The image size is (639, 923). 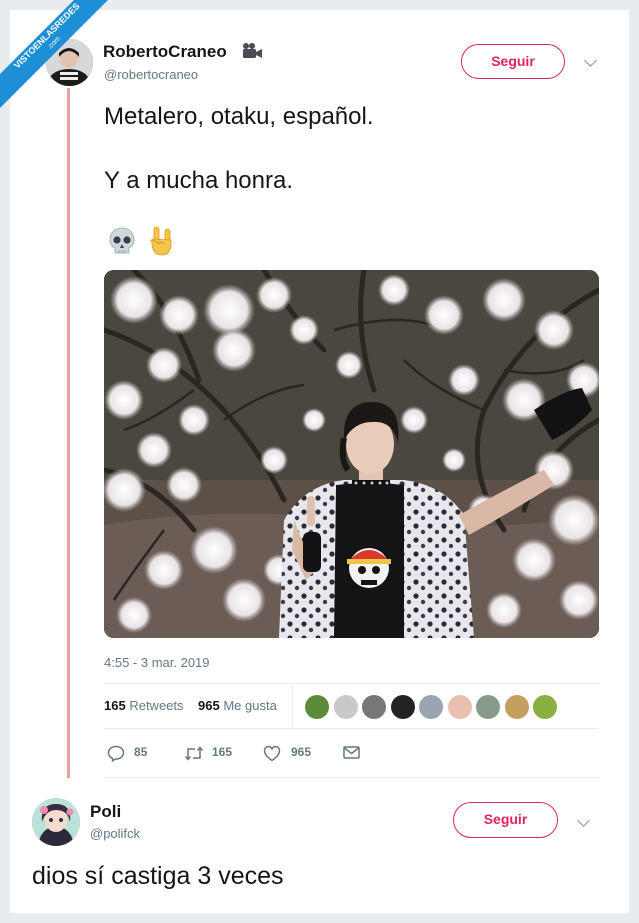 I want to click on reply-icon, so click(x=116, y=756).